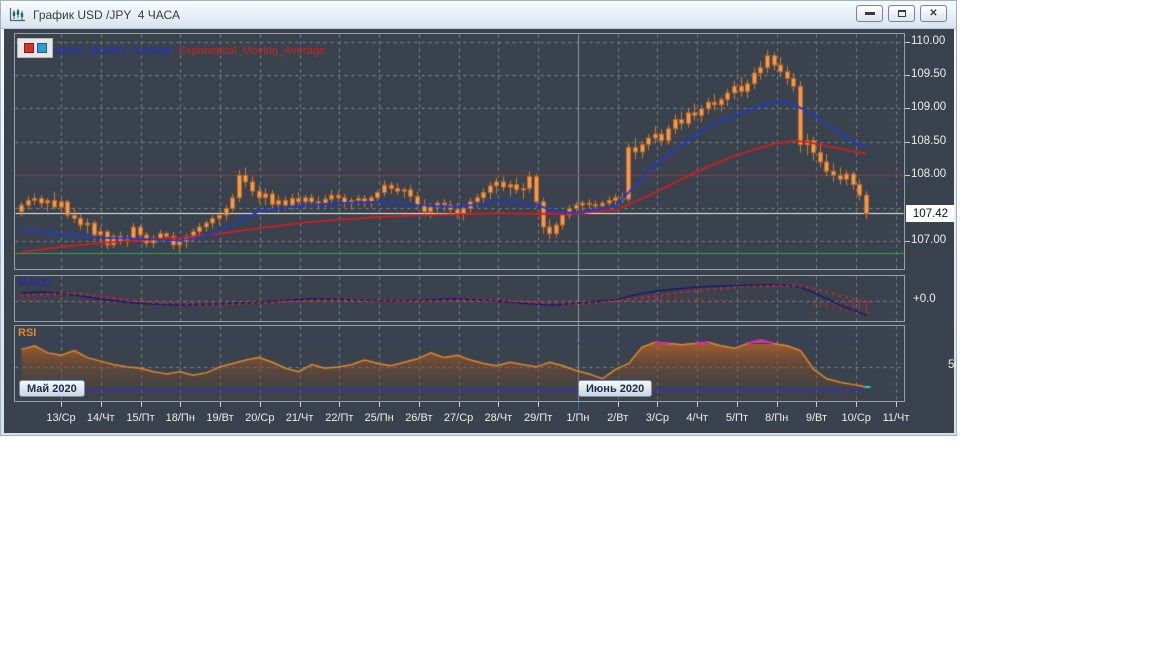 This screenshot has width=1152, height=648. What do you see at coordinates (697, 418) in the screenshot?
I see `time-axis-label: 4/Чт` at bounding box center [697, 418].